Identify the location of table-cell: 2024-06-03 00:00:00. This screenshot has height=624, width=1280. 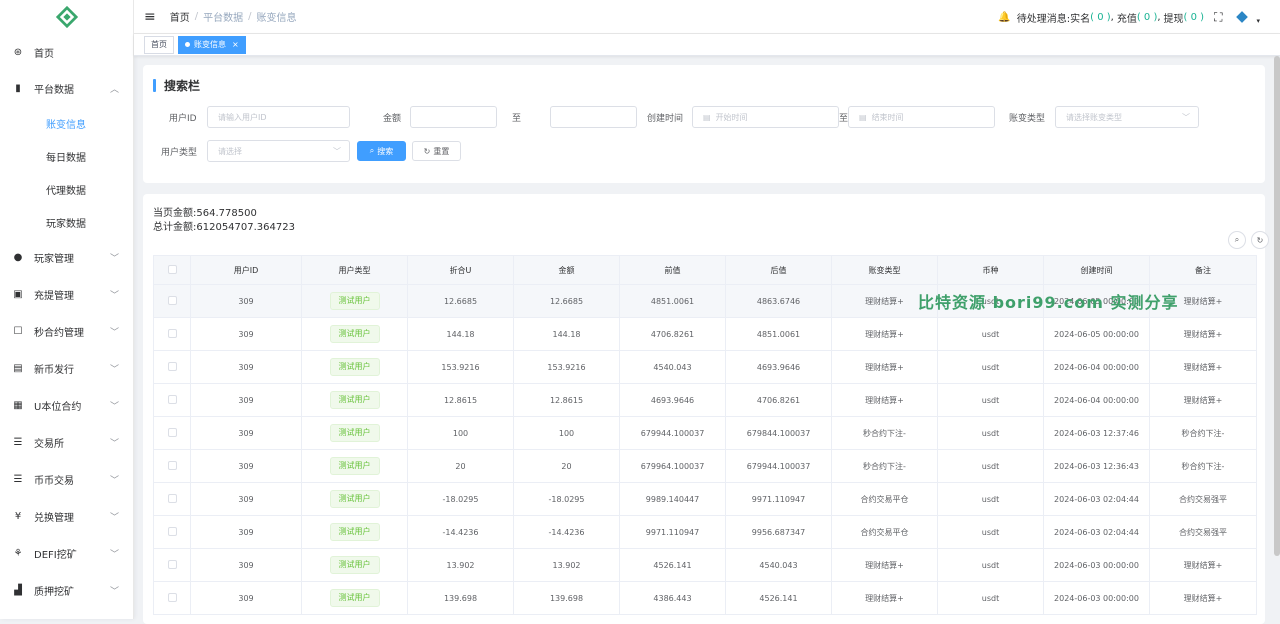
(1096, 598).